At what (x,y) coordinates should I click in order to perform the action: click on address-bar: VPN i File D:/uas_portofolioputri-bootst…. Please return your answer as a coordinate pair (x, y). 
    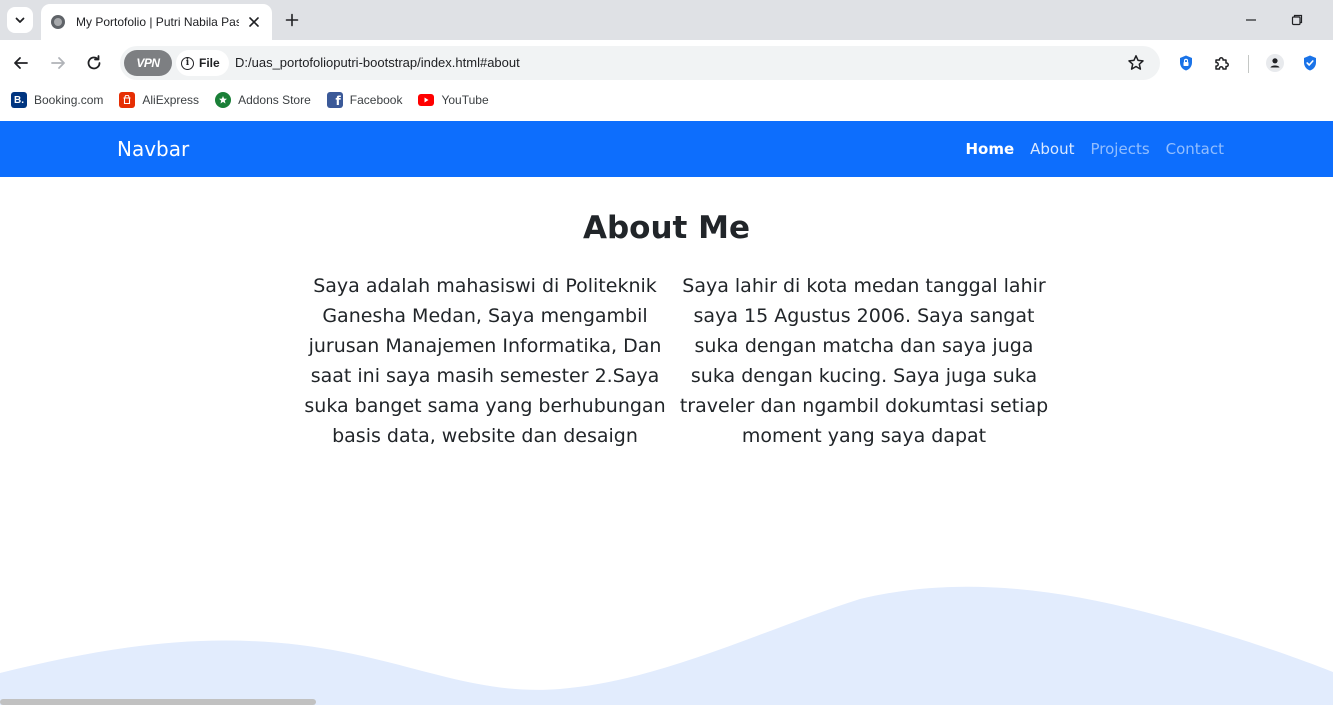
    Looking at the image, I should click on (640, 63).